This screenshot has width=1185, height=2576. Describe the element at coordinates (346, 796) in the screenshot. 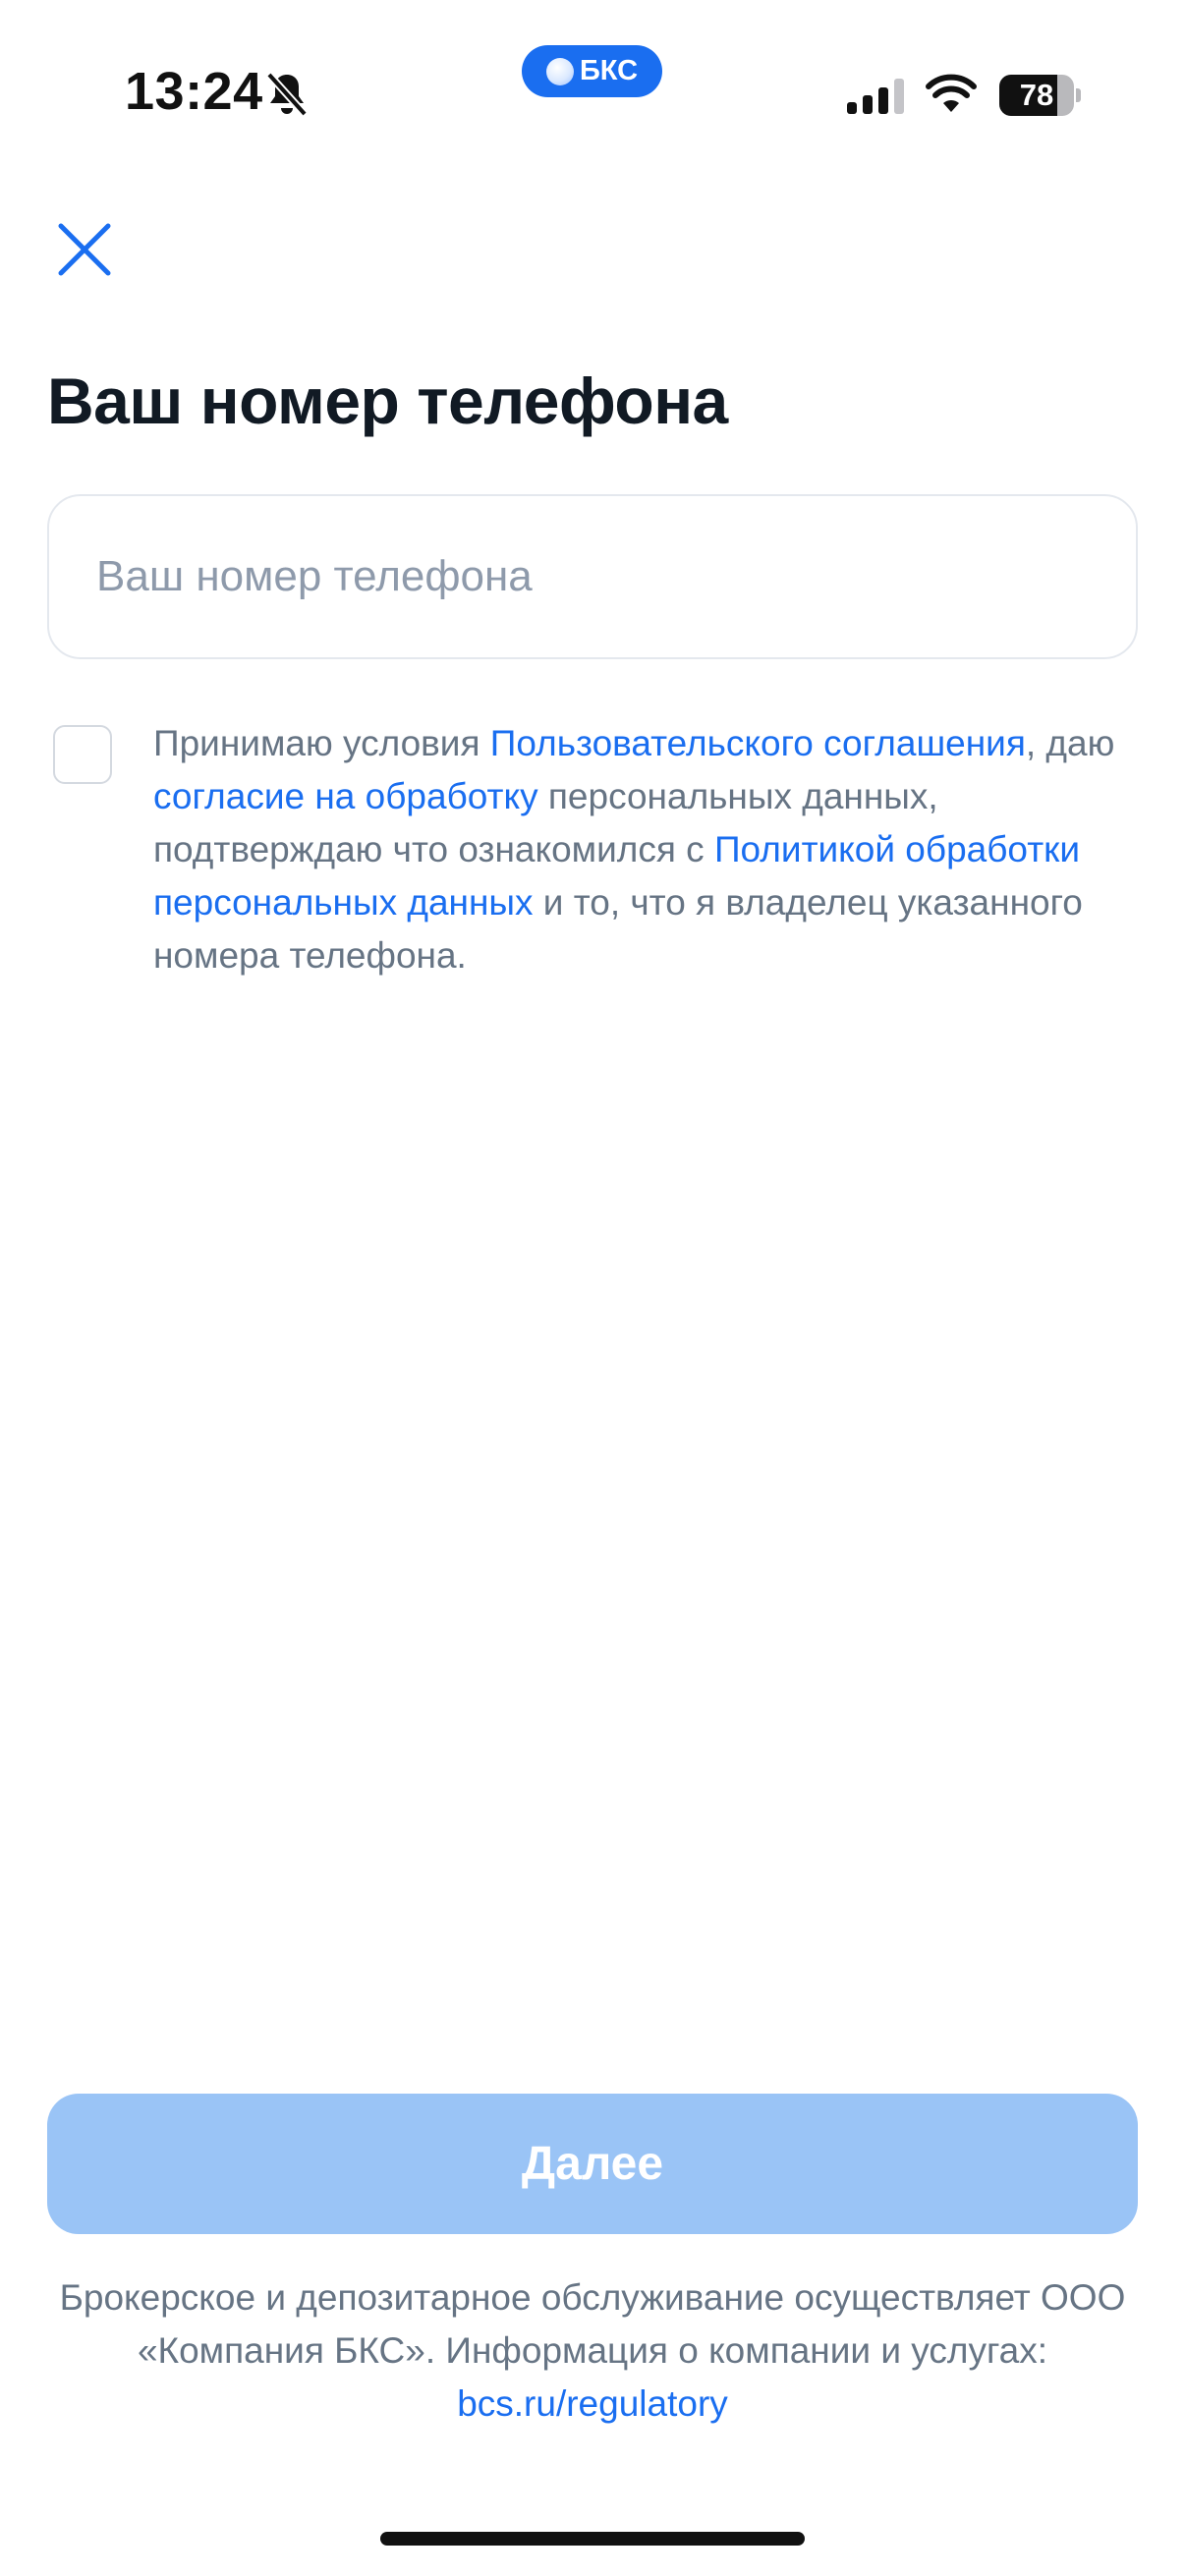

I see `consent-processing-link: согласие на обработку` at that location.